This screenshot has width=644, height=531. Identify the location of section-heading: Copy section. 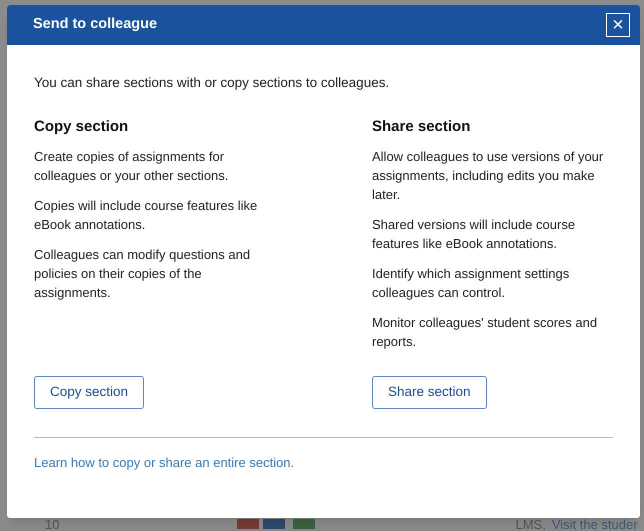
(82, 127).